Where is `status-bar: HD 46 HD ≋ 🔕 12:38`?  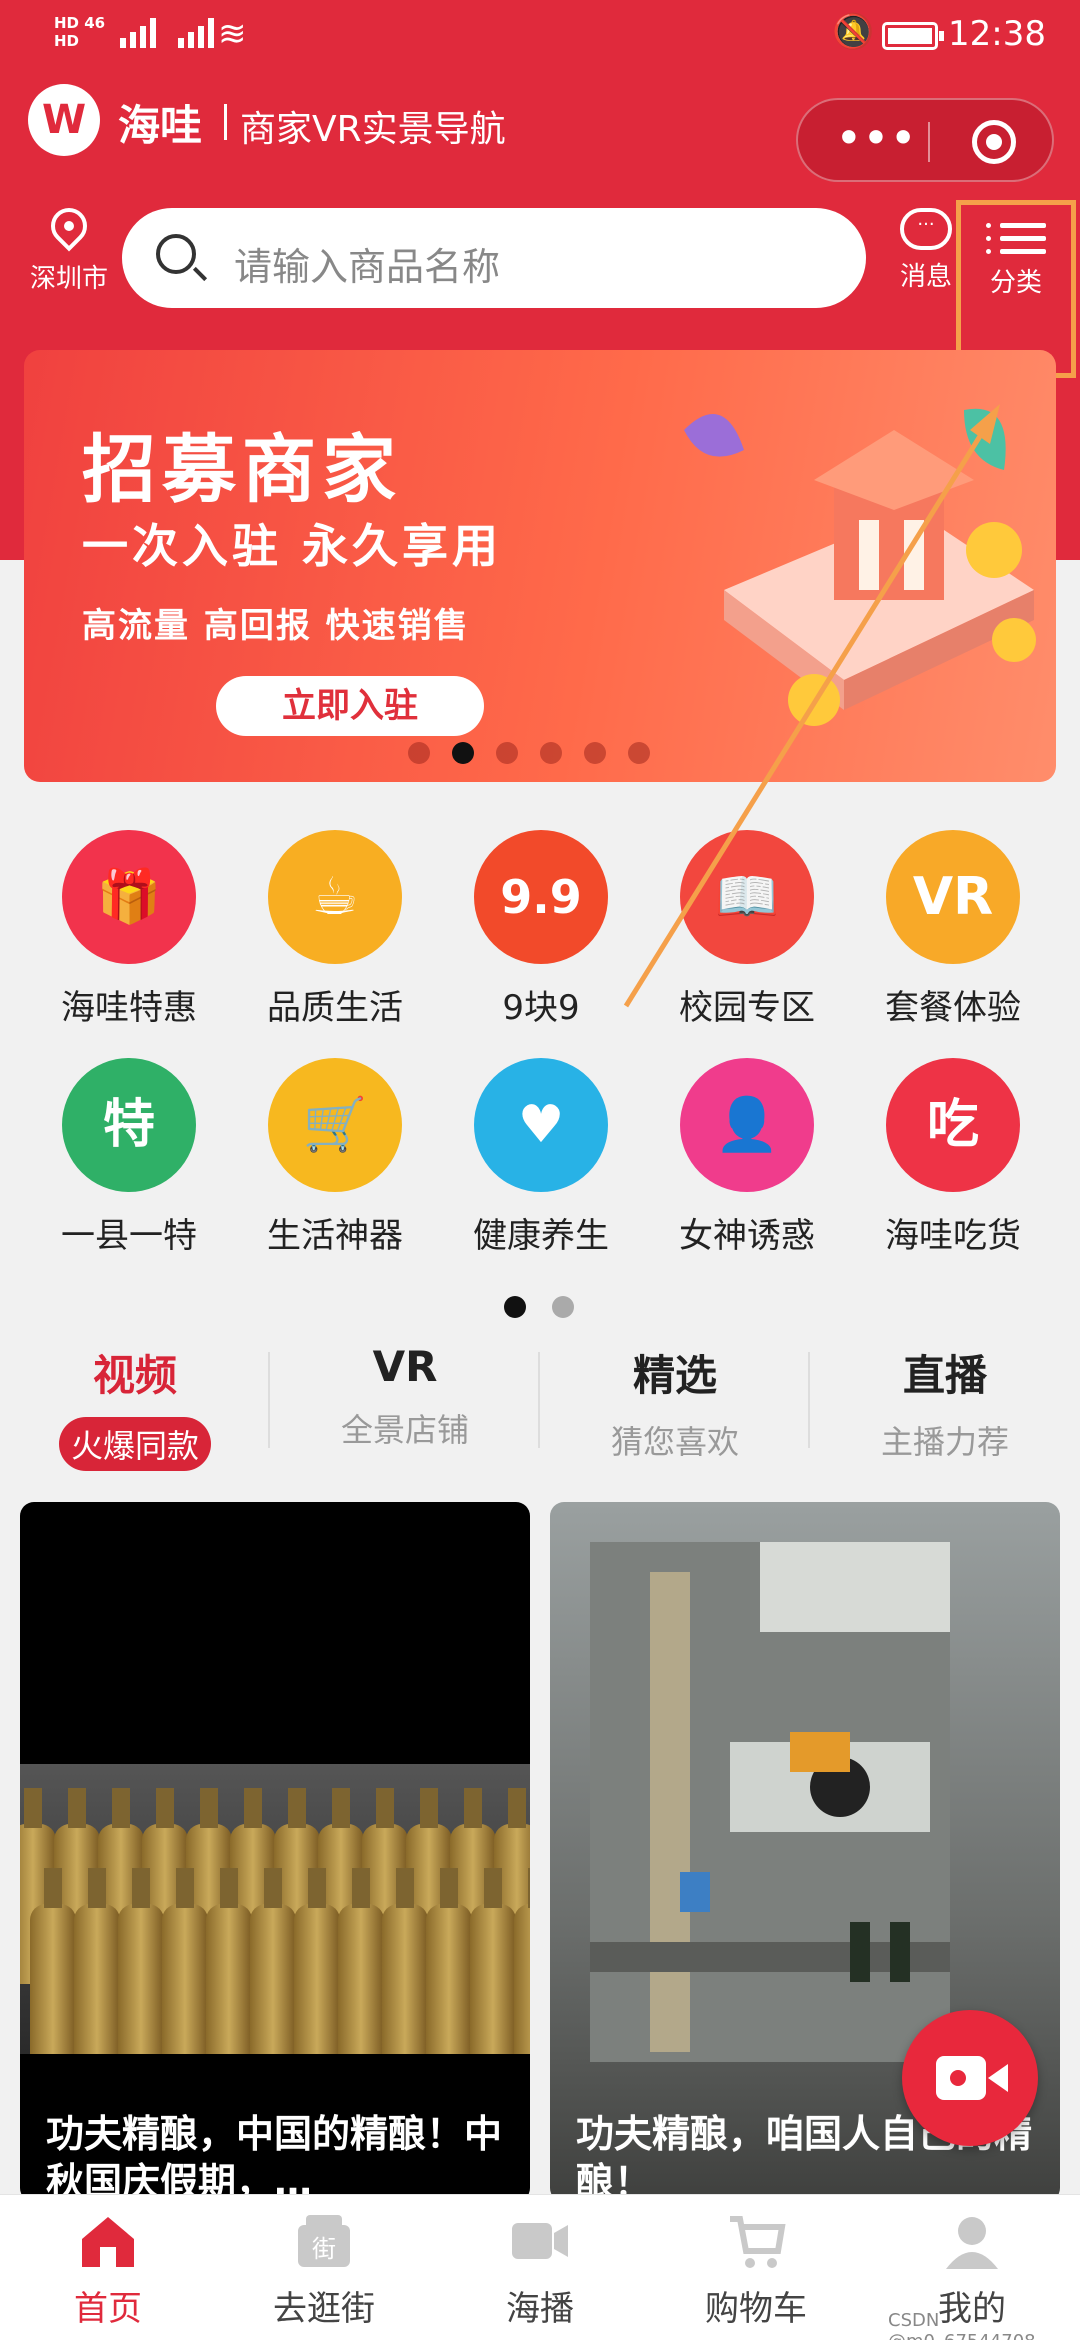 status-bar: HD 46 HD ≋ 🔕 12:38 is located at coordinates (540, 37).